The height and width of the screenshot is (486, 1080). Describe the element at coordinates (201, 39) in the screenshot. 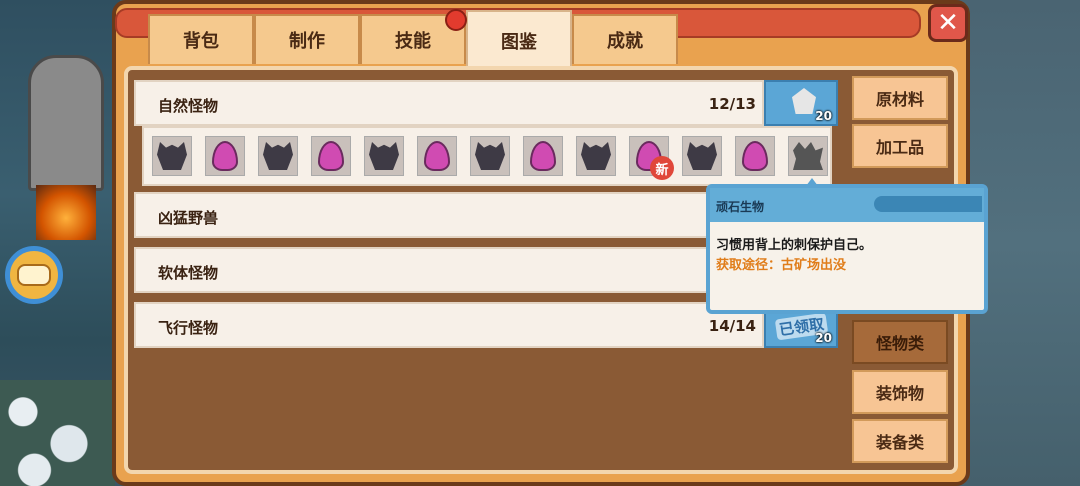

I see `tab-backpack: 背包` at that location.